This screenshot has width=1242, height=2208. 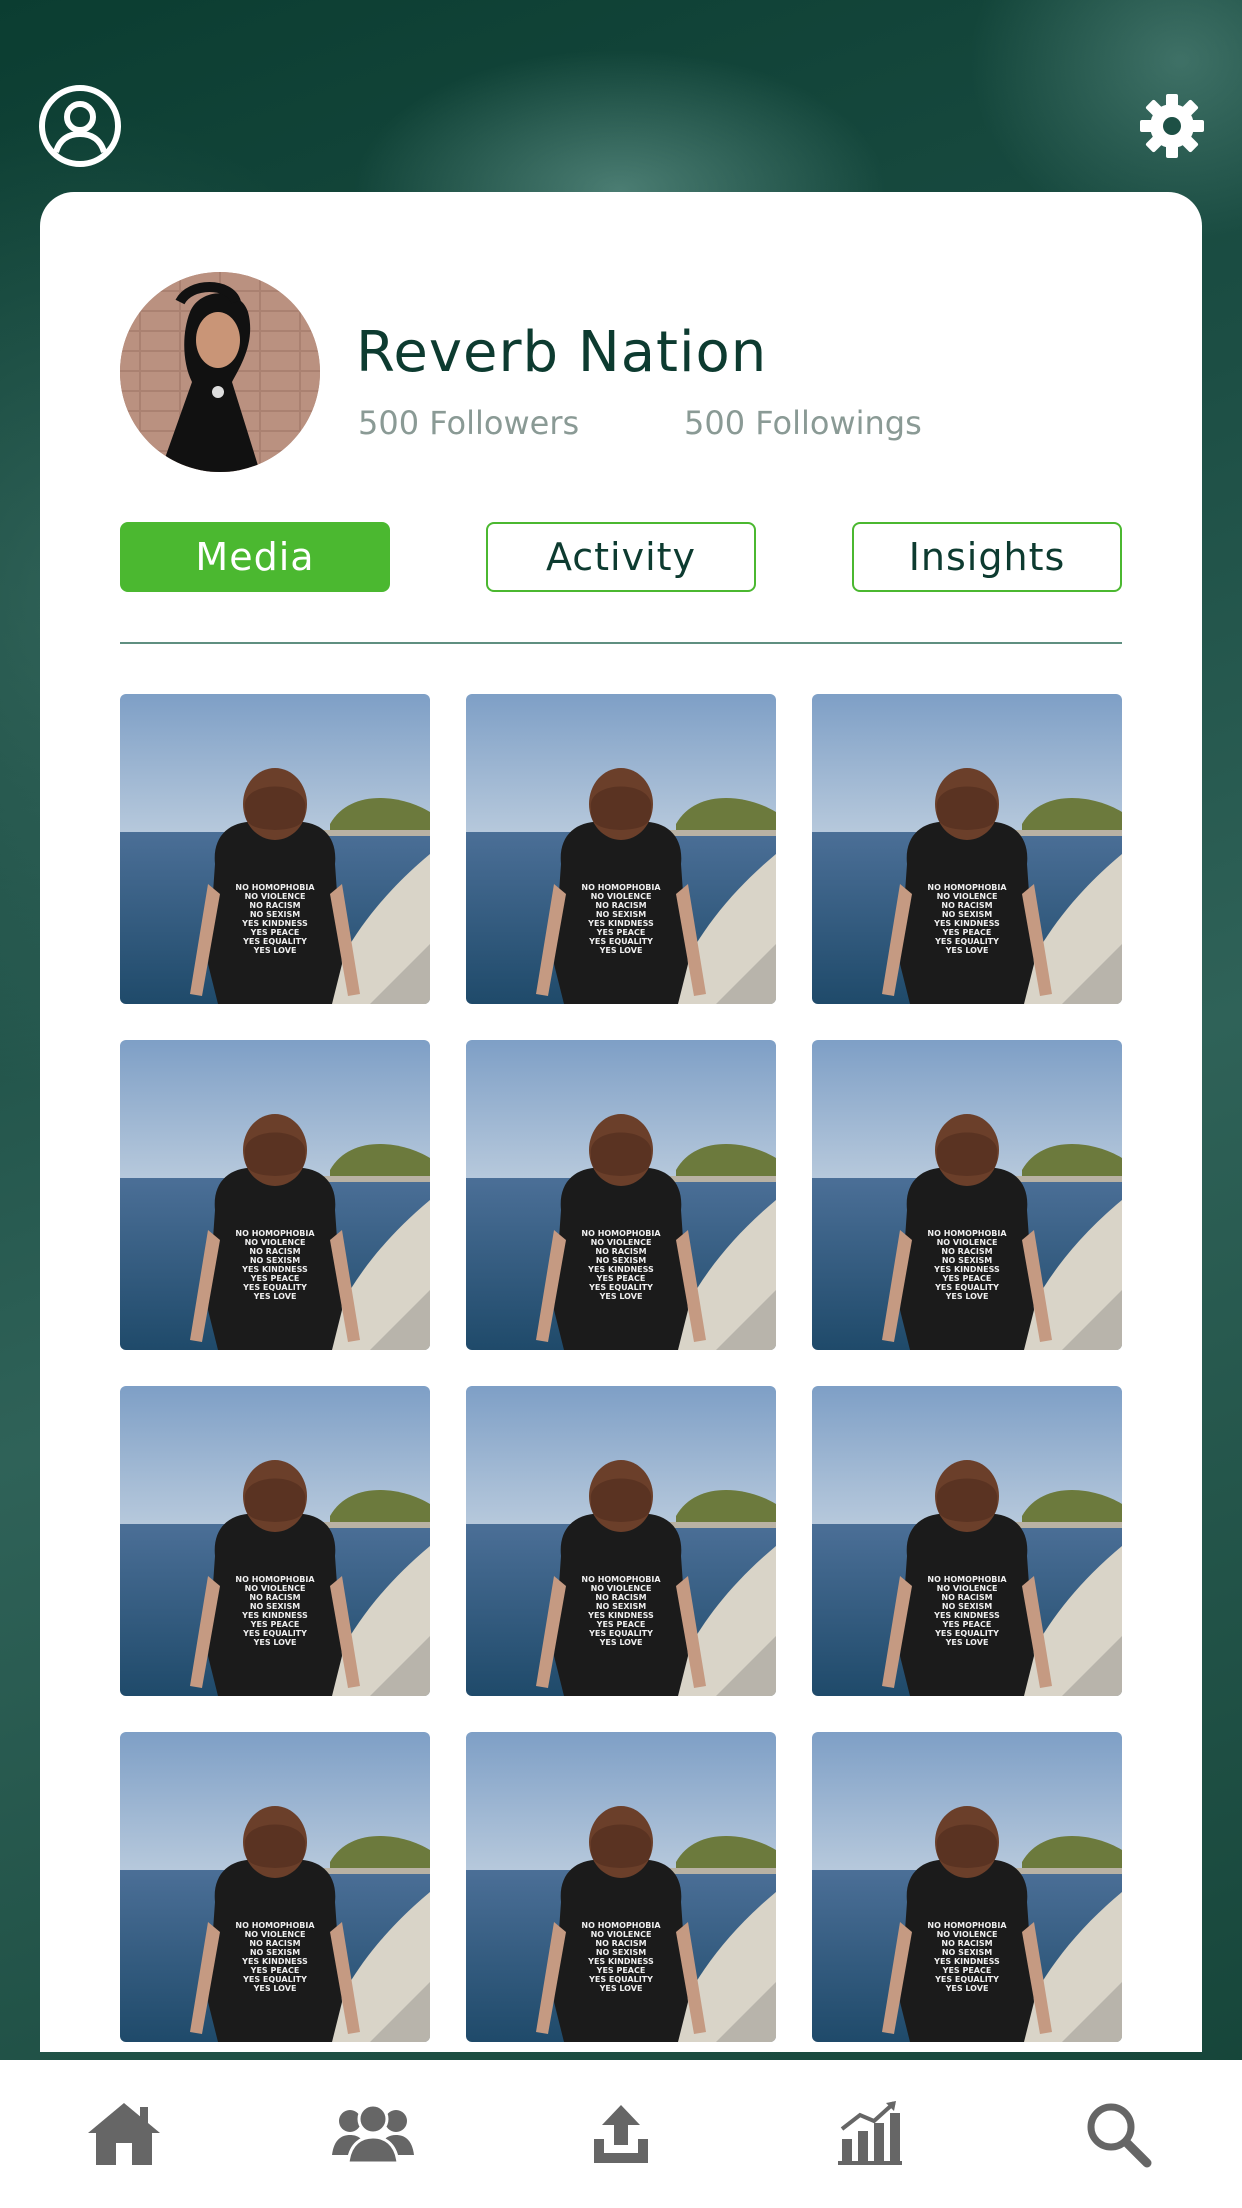 I want to click on profile-name: Reverb Nation, so click(x=562, y=352).